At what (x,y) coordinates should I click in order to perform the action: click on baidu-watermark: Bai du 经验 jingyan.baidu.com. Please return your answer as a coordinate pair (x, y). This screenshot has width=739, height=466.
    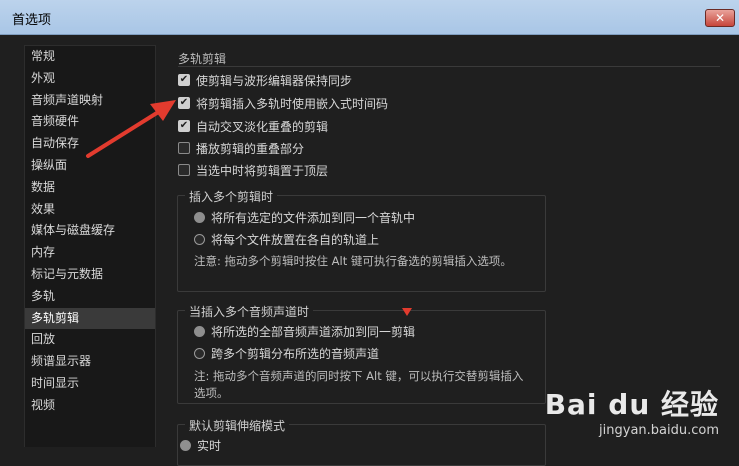
    Looking at the image, I should click on (632, 410).